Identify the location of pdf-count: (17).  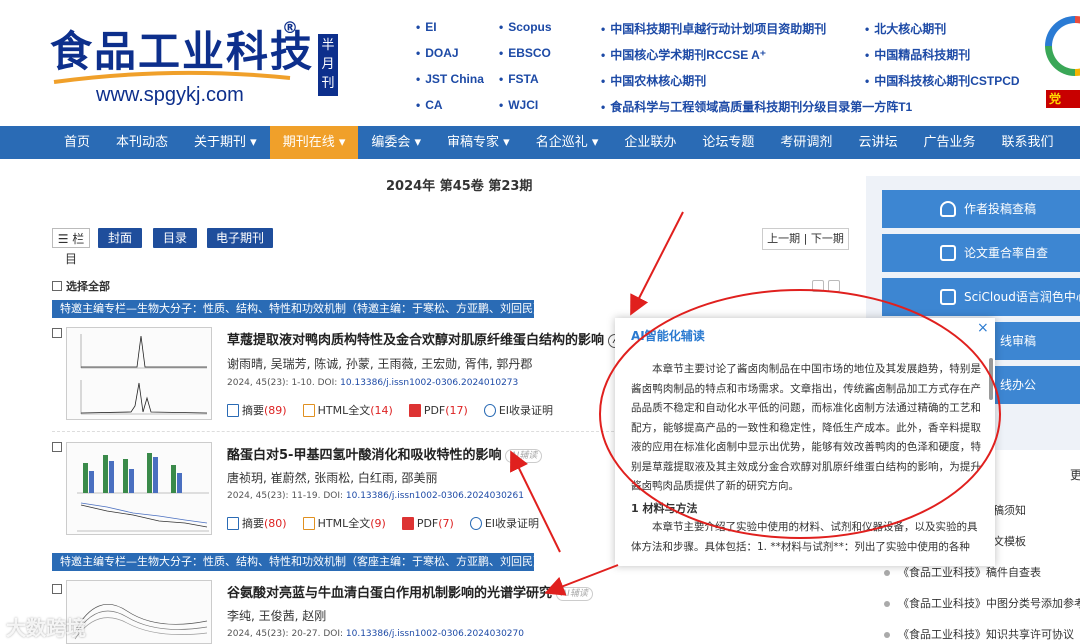
(456, 410).